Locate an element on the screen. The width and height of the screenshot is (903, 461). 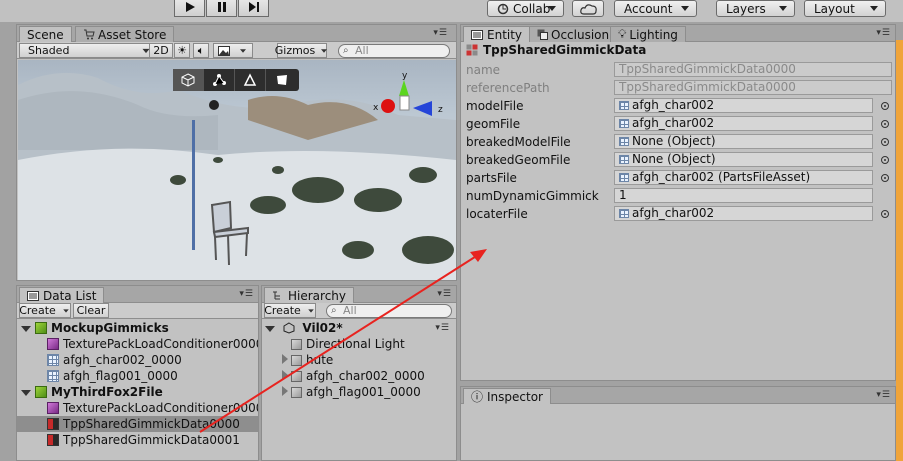
account-dropdown: Account is located at coordinates (655, 8).